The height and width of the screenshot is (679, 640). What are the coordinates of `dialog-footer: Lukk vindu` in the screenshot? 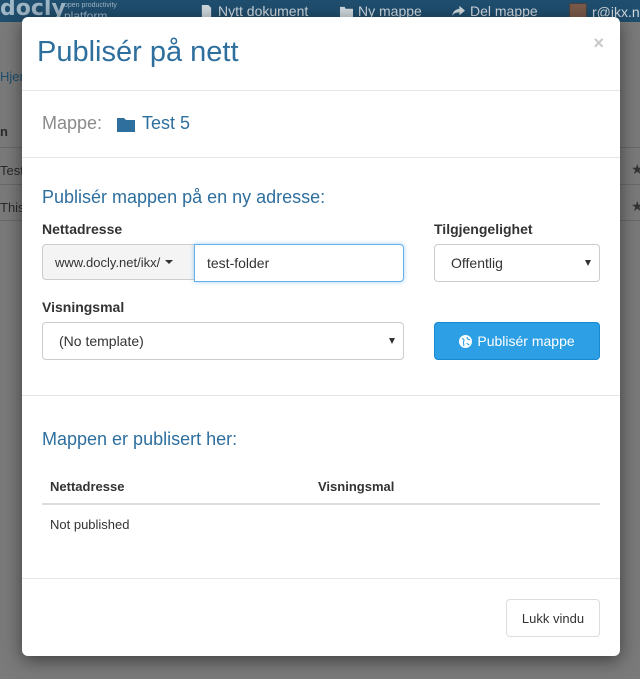 It's located at (321, 618).